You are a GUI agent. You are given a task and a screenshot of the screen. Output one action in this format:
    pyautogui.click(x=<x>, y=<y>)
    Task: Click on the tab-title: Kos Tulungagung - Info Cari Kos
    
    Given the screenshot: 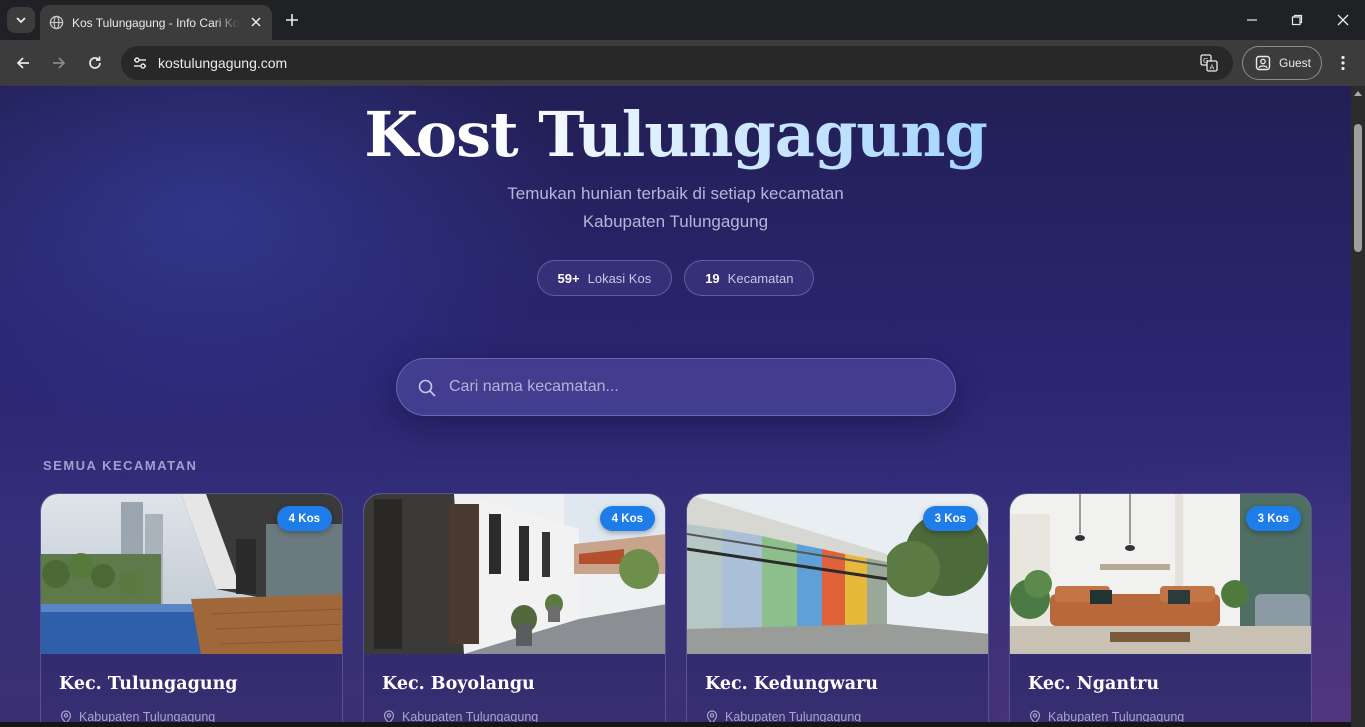 What is the action you would take?
    pyautogui.click(x=156, y=22)
    